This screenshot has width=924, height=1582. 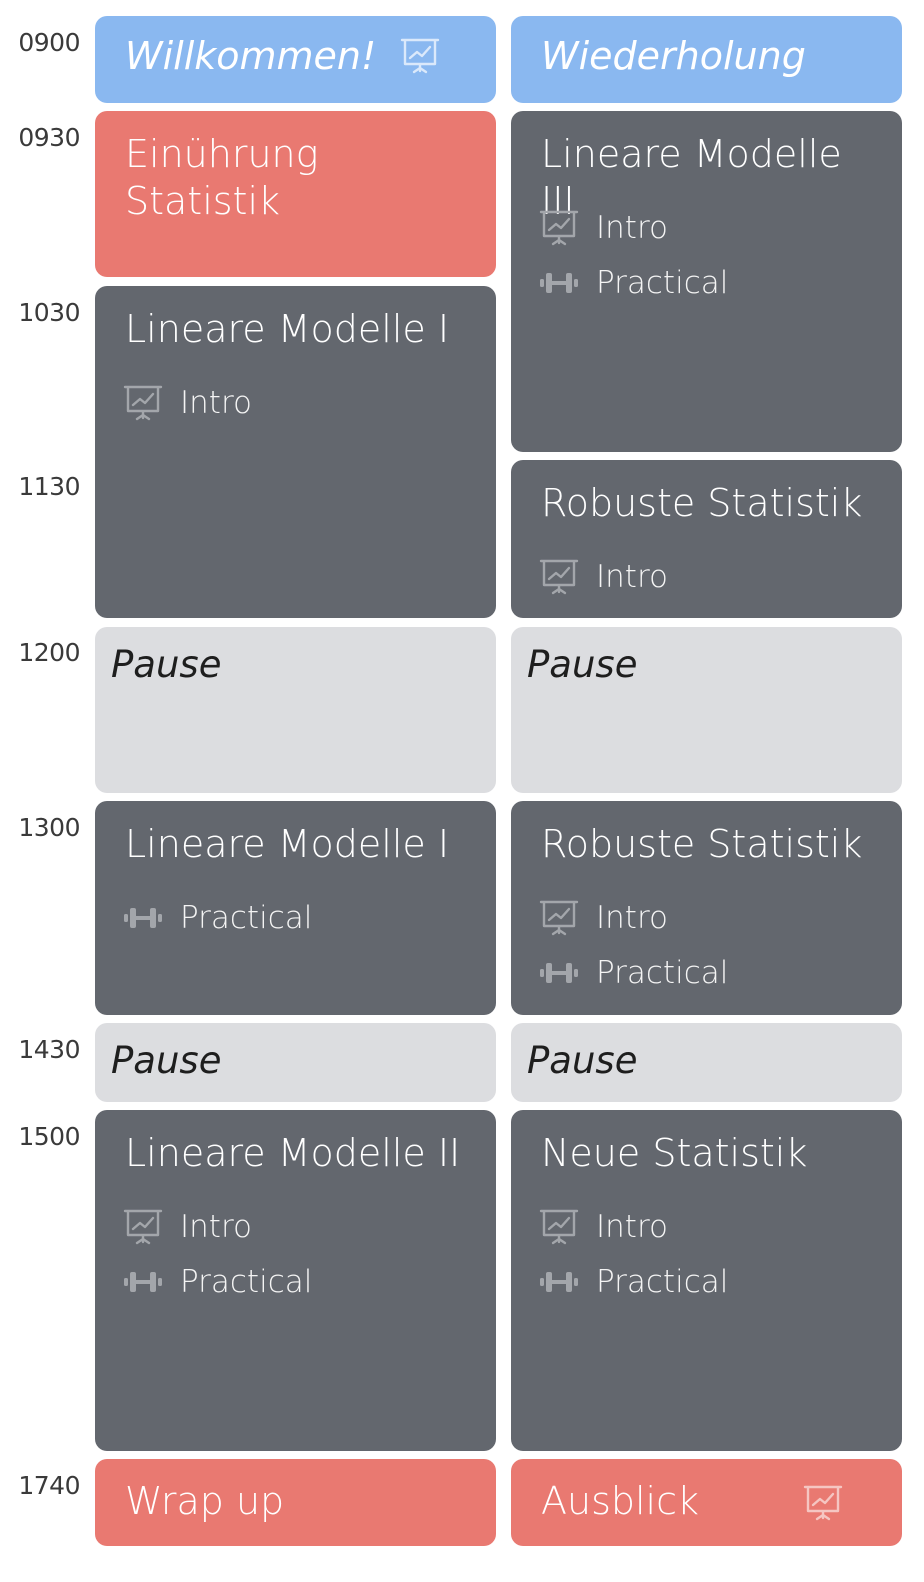 What do you see at coordinates (49, 827) in the screenshot?
I see `time-label-1300: 1300` at bounding box center [49, 827].